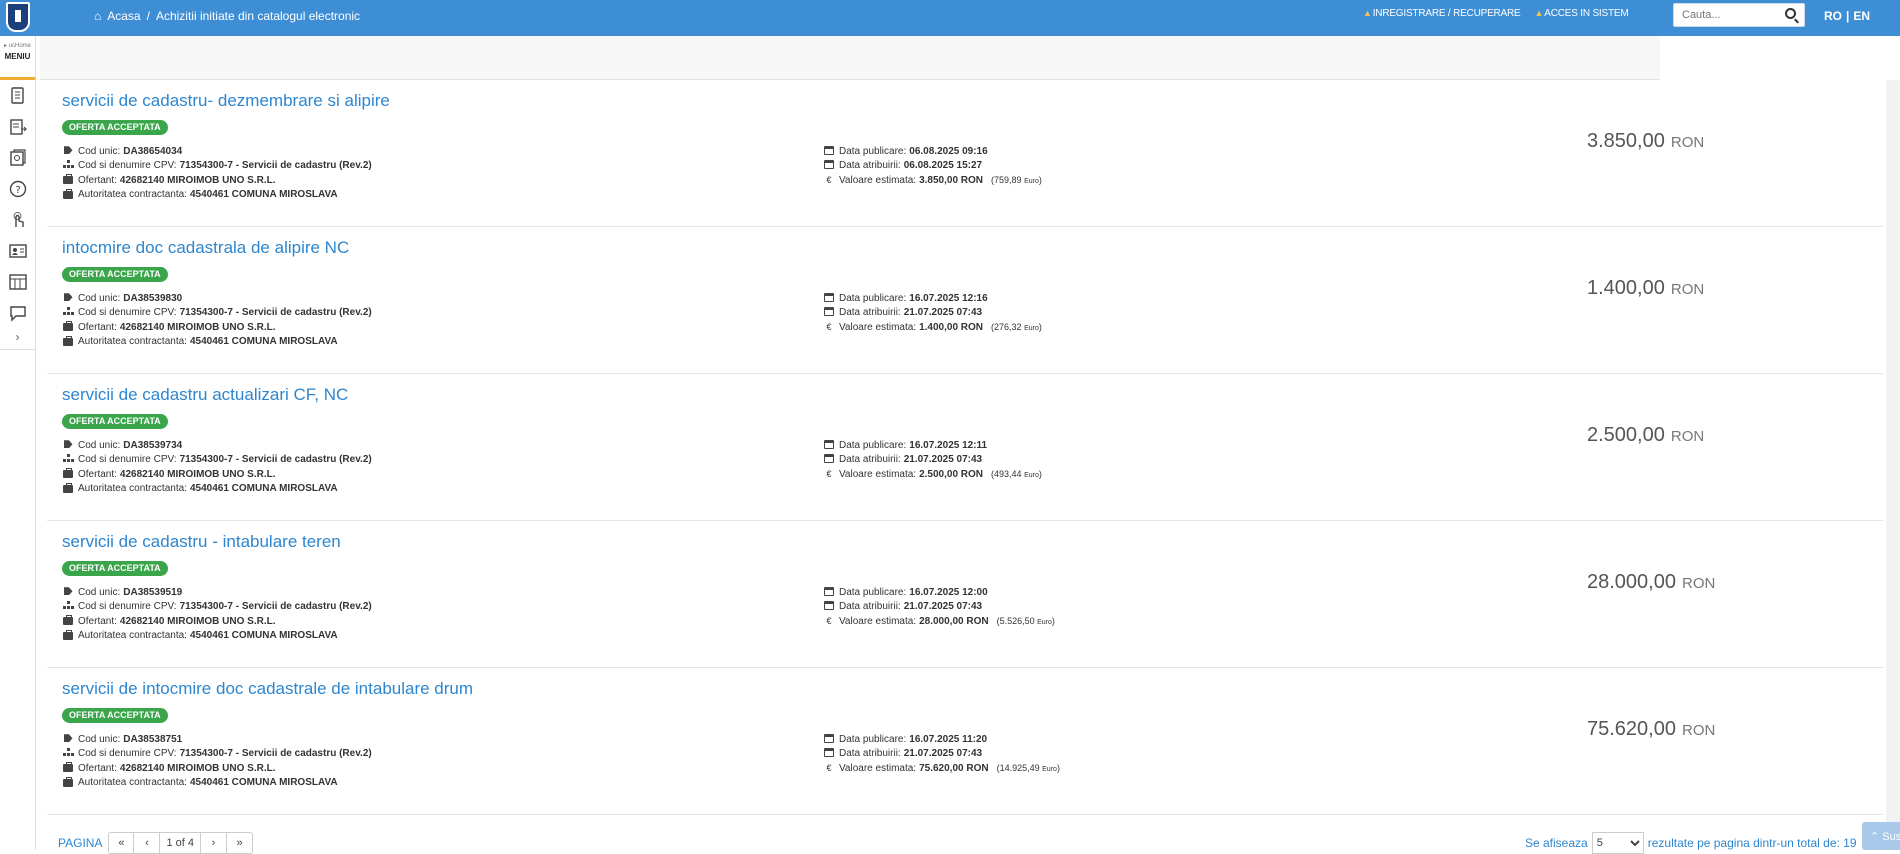 This screenshot has height=854, width=1900. I want to click on register-label: INREGISTRARE / RECUPERARE, so click(1446, 13).